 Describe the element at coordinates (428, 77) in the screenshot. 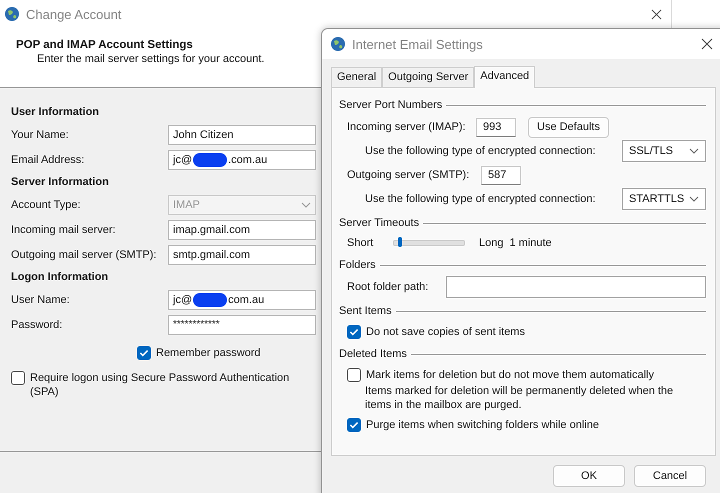

I see `tab: Outgoing Server` at that location.